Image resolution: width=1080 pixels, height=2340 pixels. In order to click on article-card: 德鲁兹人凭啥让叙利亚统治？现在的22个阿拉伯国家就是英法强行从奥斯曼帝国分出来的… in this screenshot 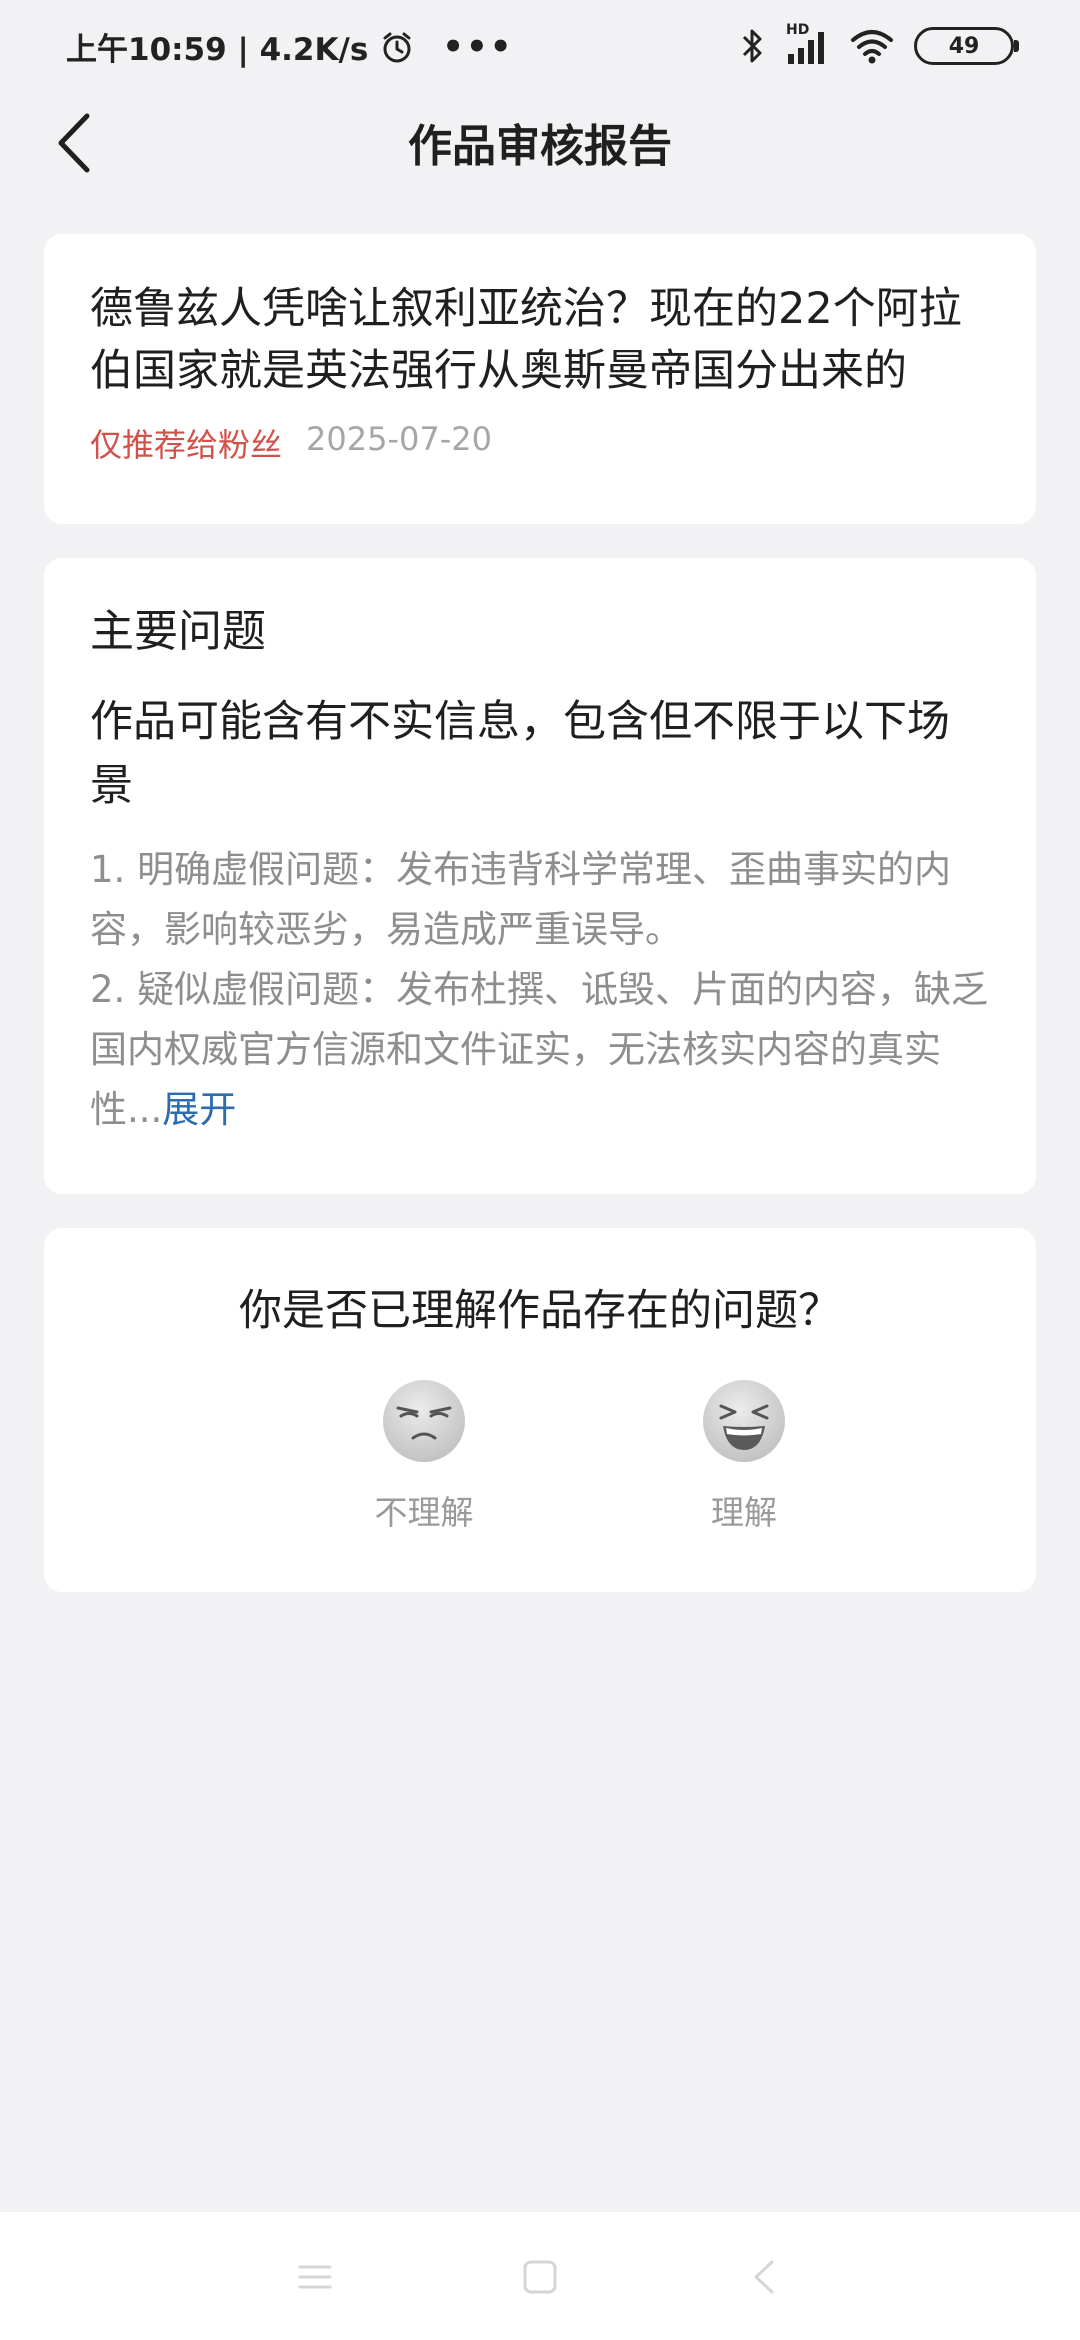, I will do `click(540, 379)`.